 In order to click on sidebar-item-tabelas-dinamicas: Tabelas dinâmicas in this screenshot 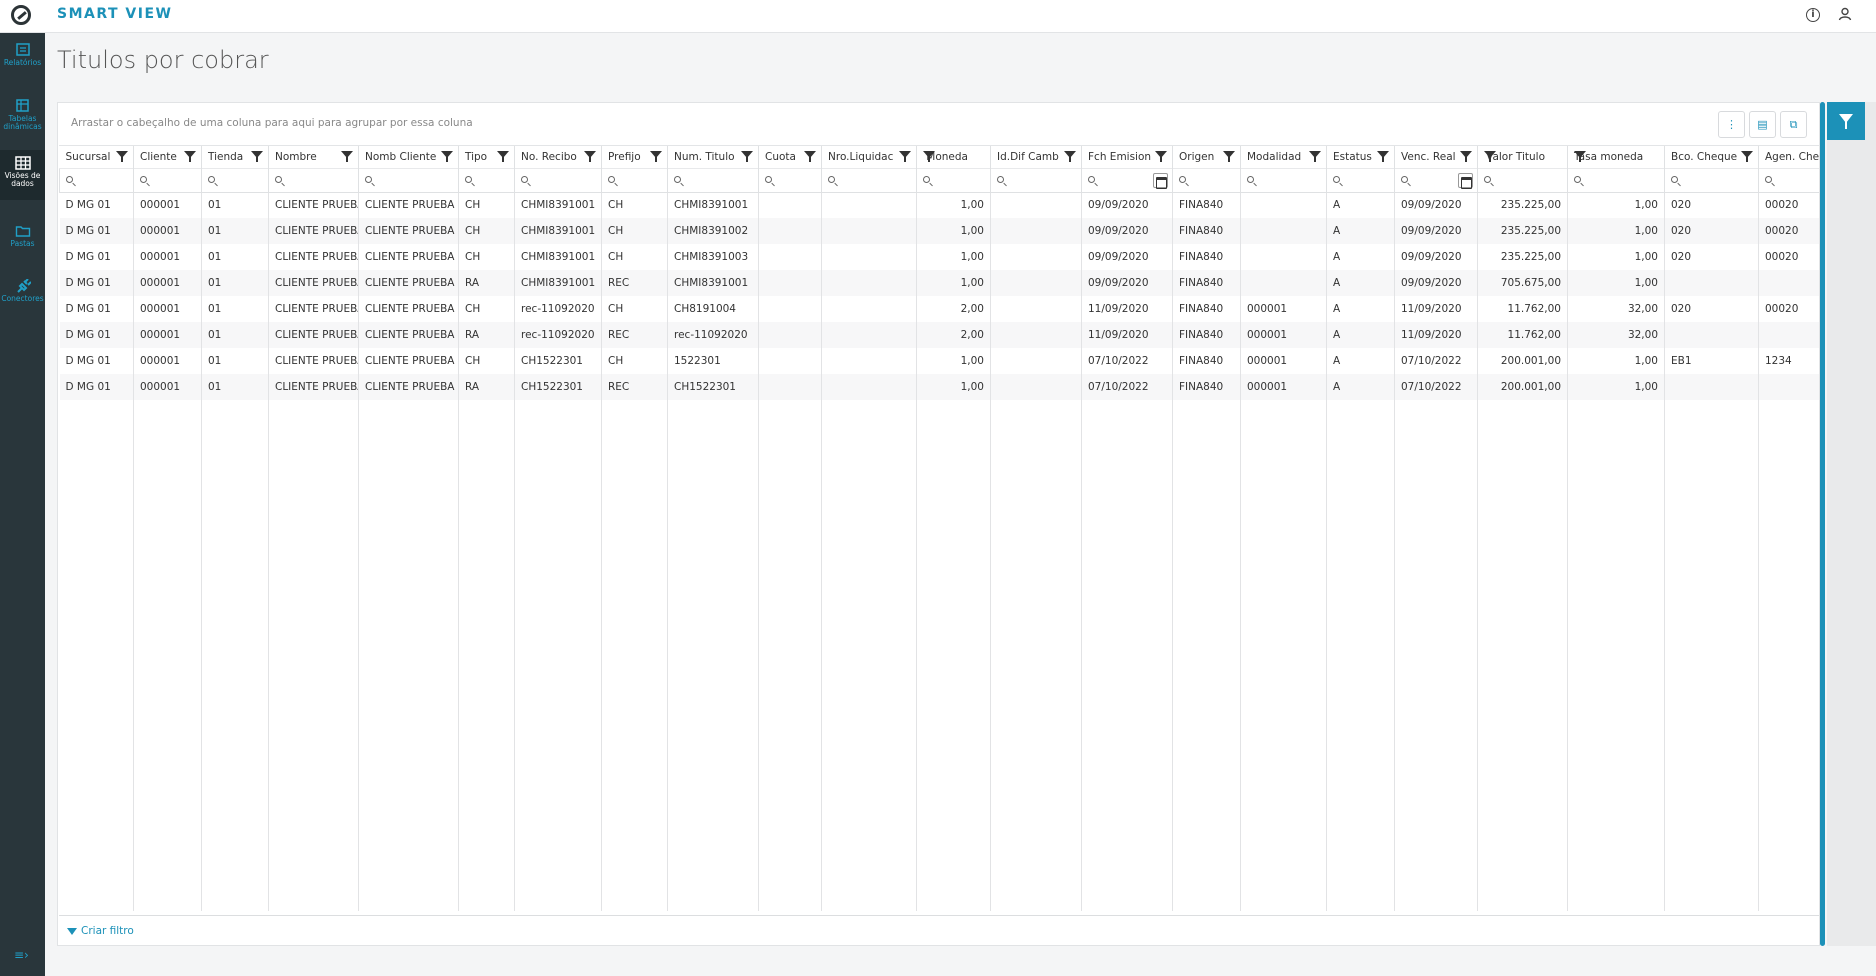, I will do `click(22, 118)`.